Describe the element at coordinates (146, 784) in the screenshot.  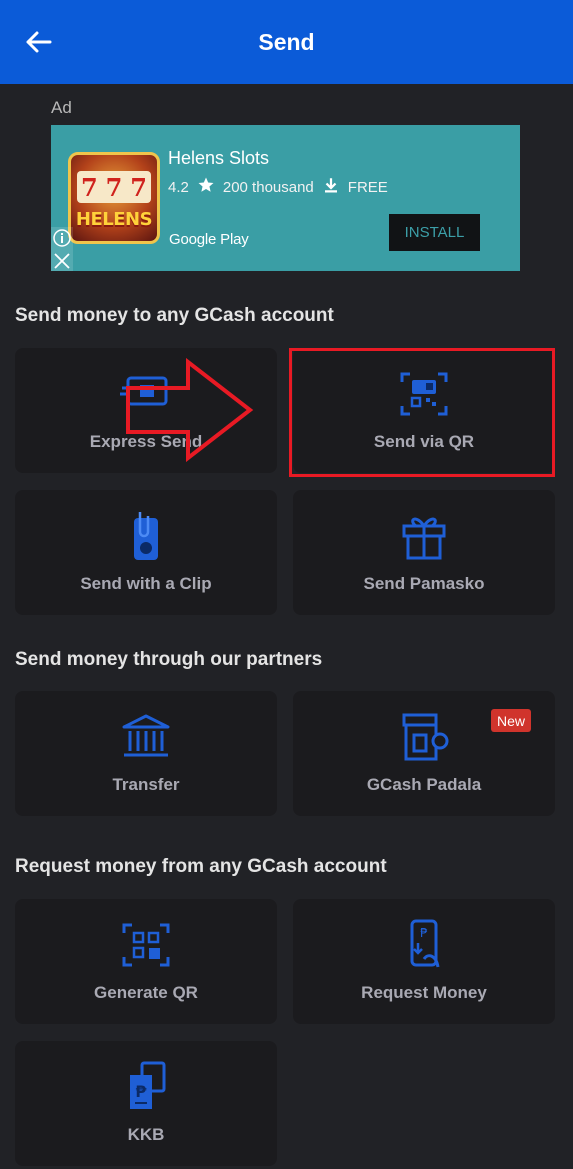
I see `transfer-label: Transfer` at that location.